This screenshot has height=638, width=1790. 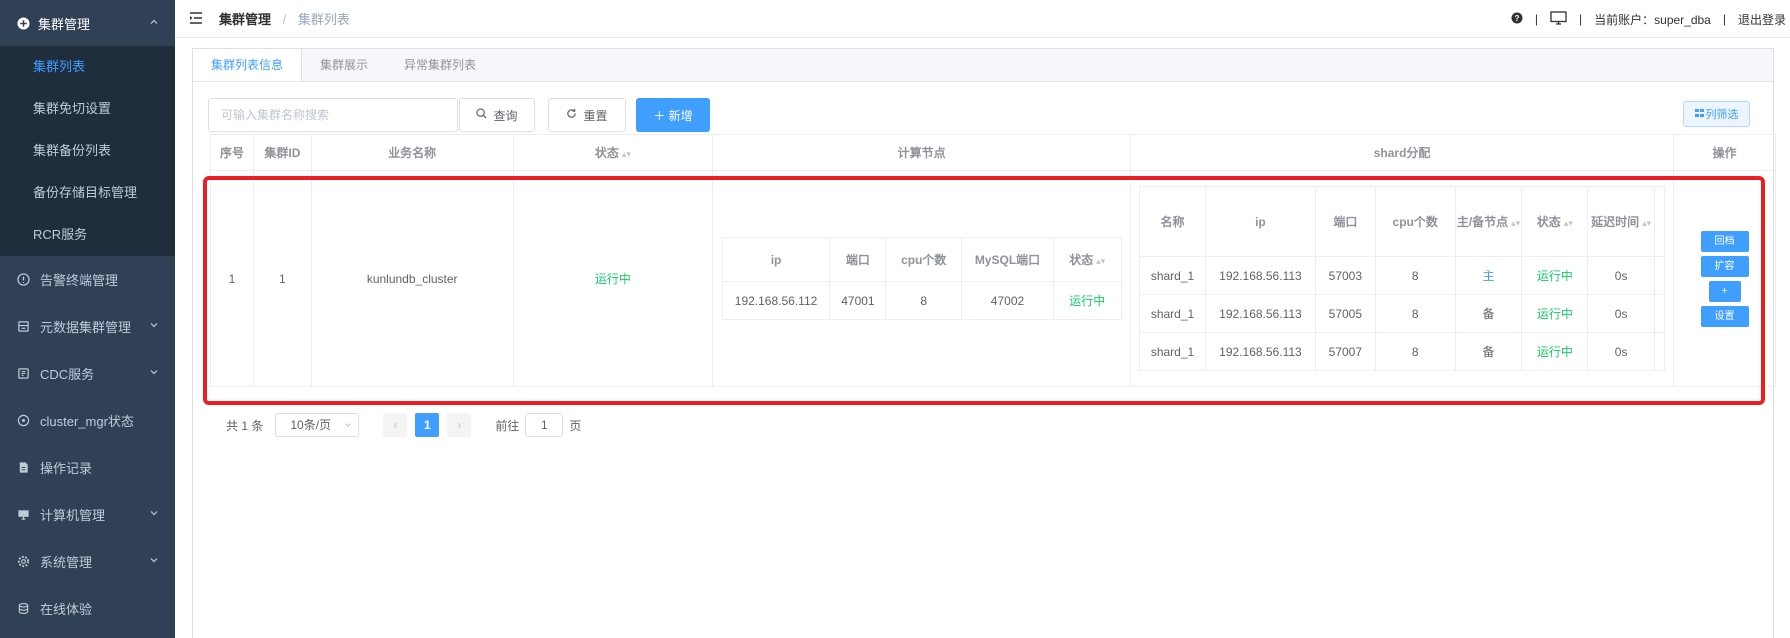 What do you see at coordinates (1345, 351) in the screenshot?
I see `cell-port: 57007` at bounding box center [1345, 351].